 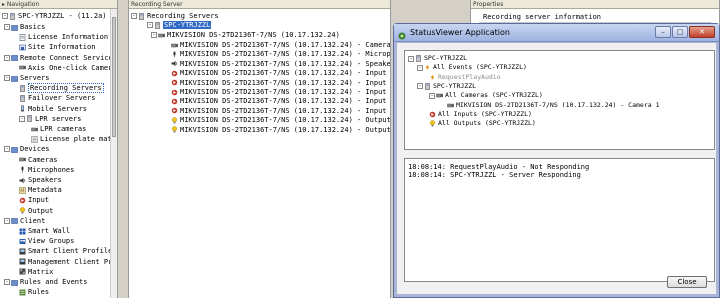 What do you see at coordinates (485, 113) in the screenshot?
I see `status-tree-label: All Inputs (SPC-YTRJZZL)` at bounding box center [485, 113].